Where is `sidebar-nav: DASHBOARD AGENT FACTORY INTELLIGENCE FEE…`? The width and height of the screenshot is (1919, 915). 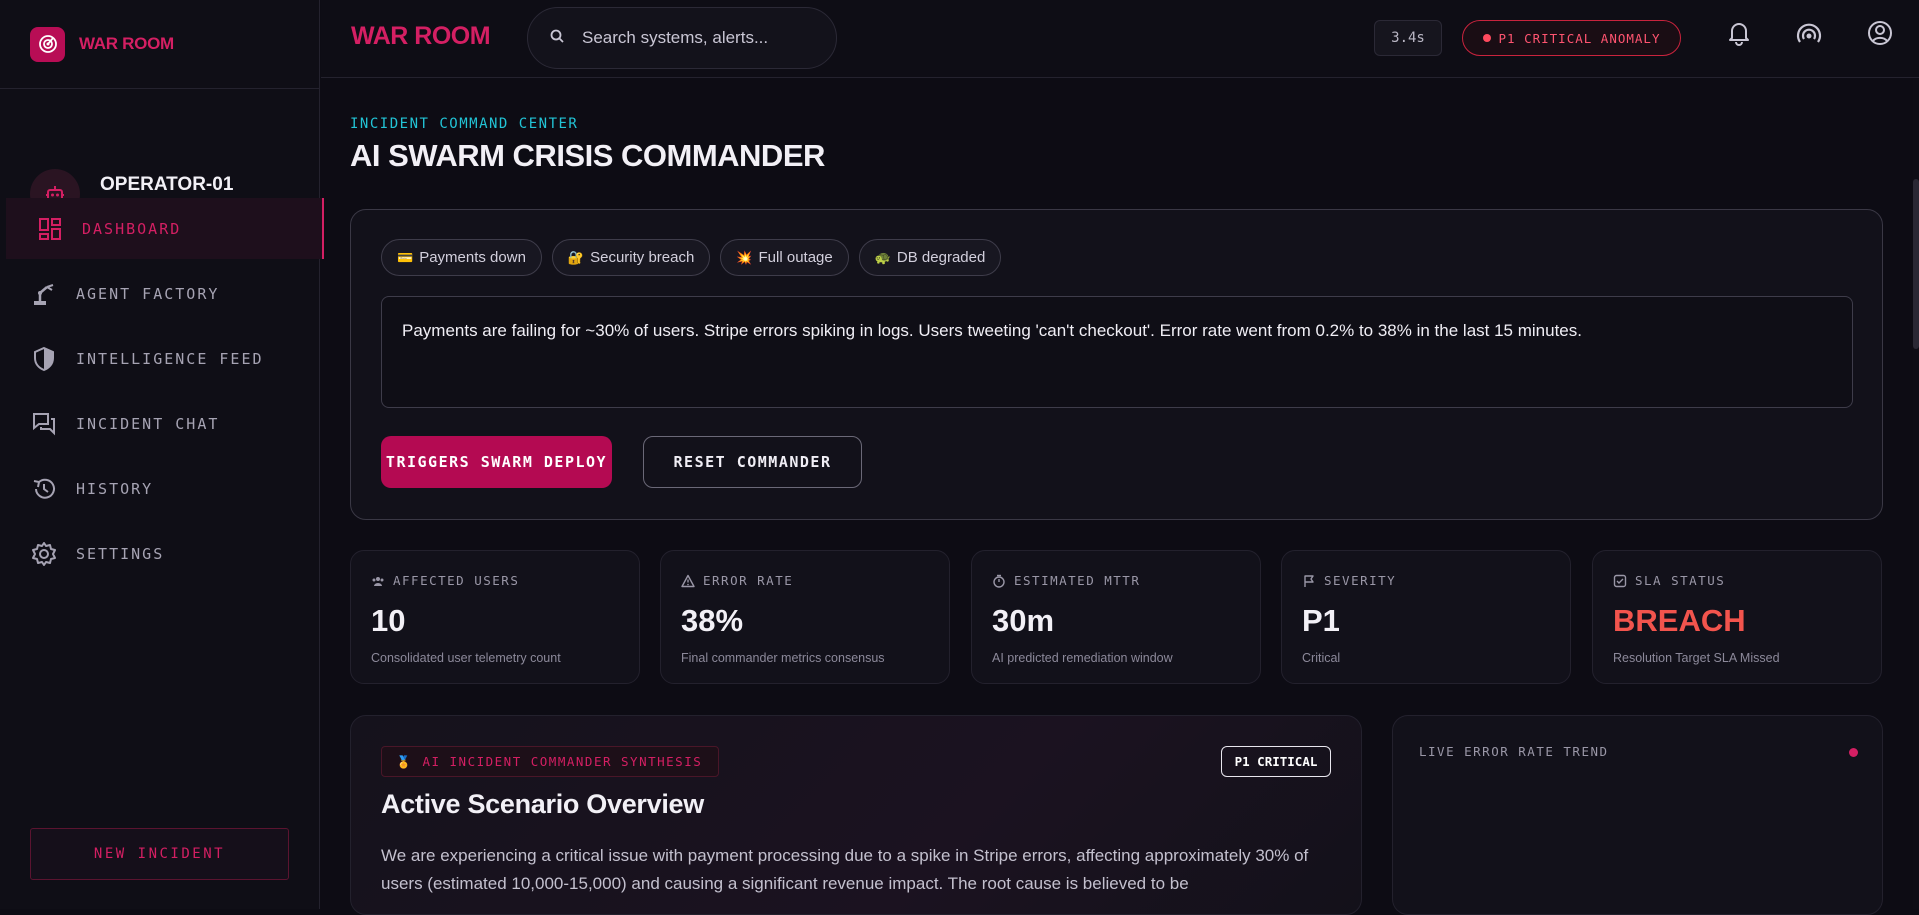 sidebar-nav: DASHBOARD AGENT FACTORY INTELLIGENCE FEE… is located at coordinates (162, 393).